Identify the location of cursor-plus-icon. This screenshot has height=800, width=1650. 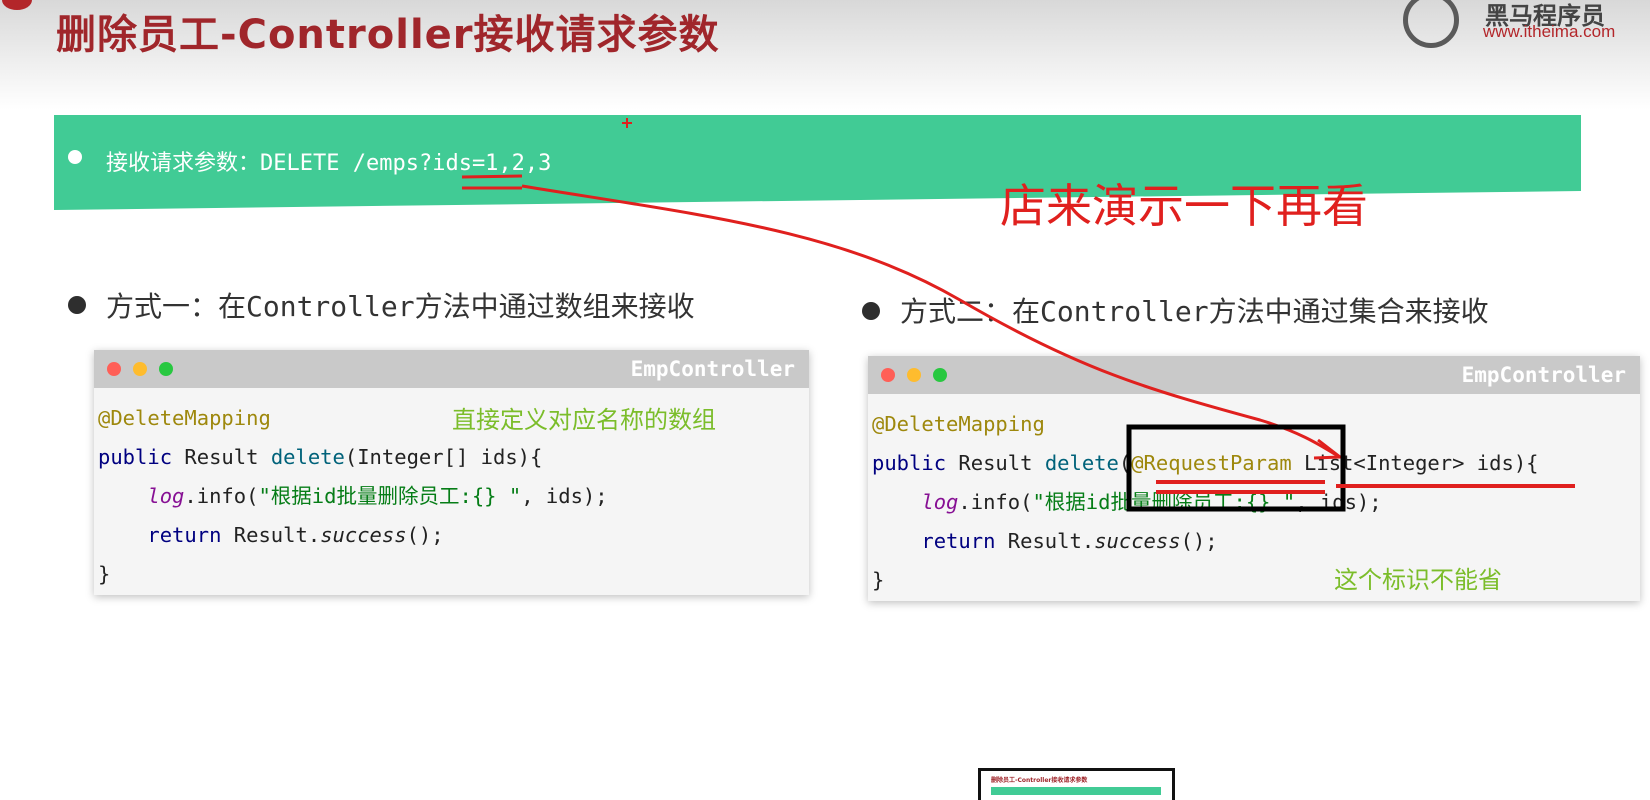
(627, 123).